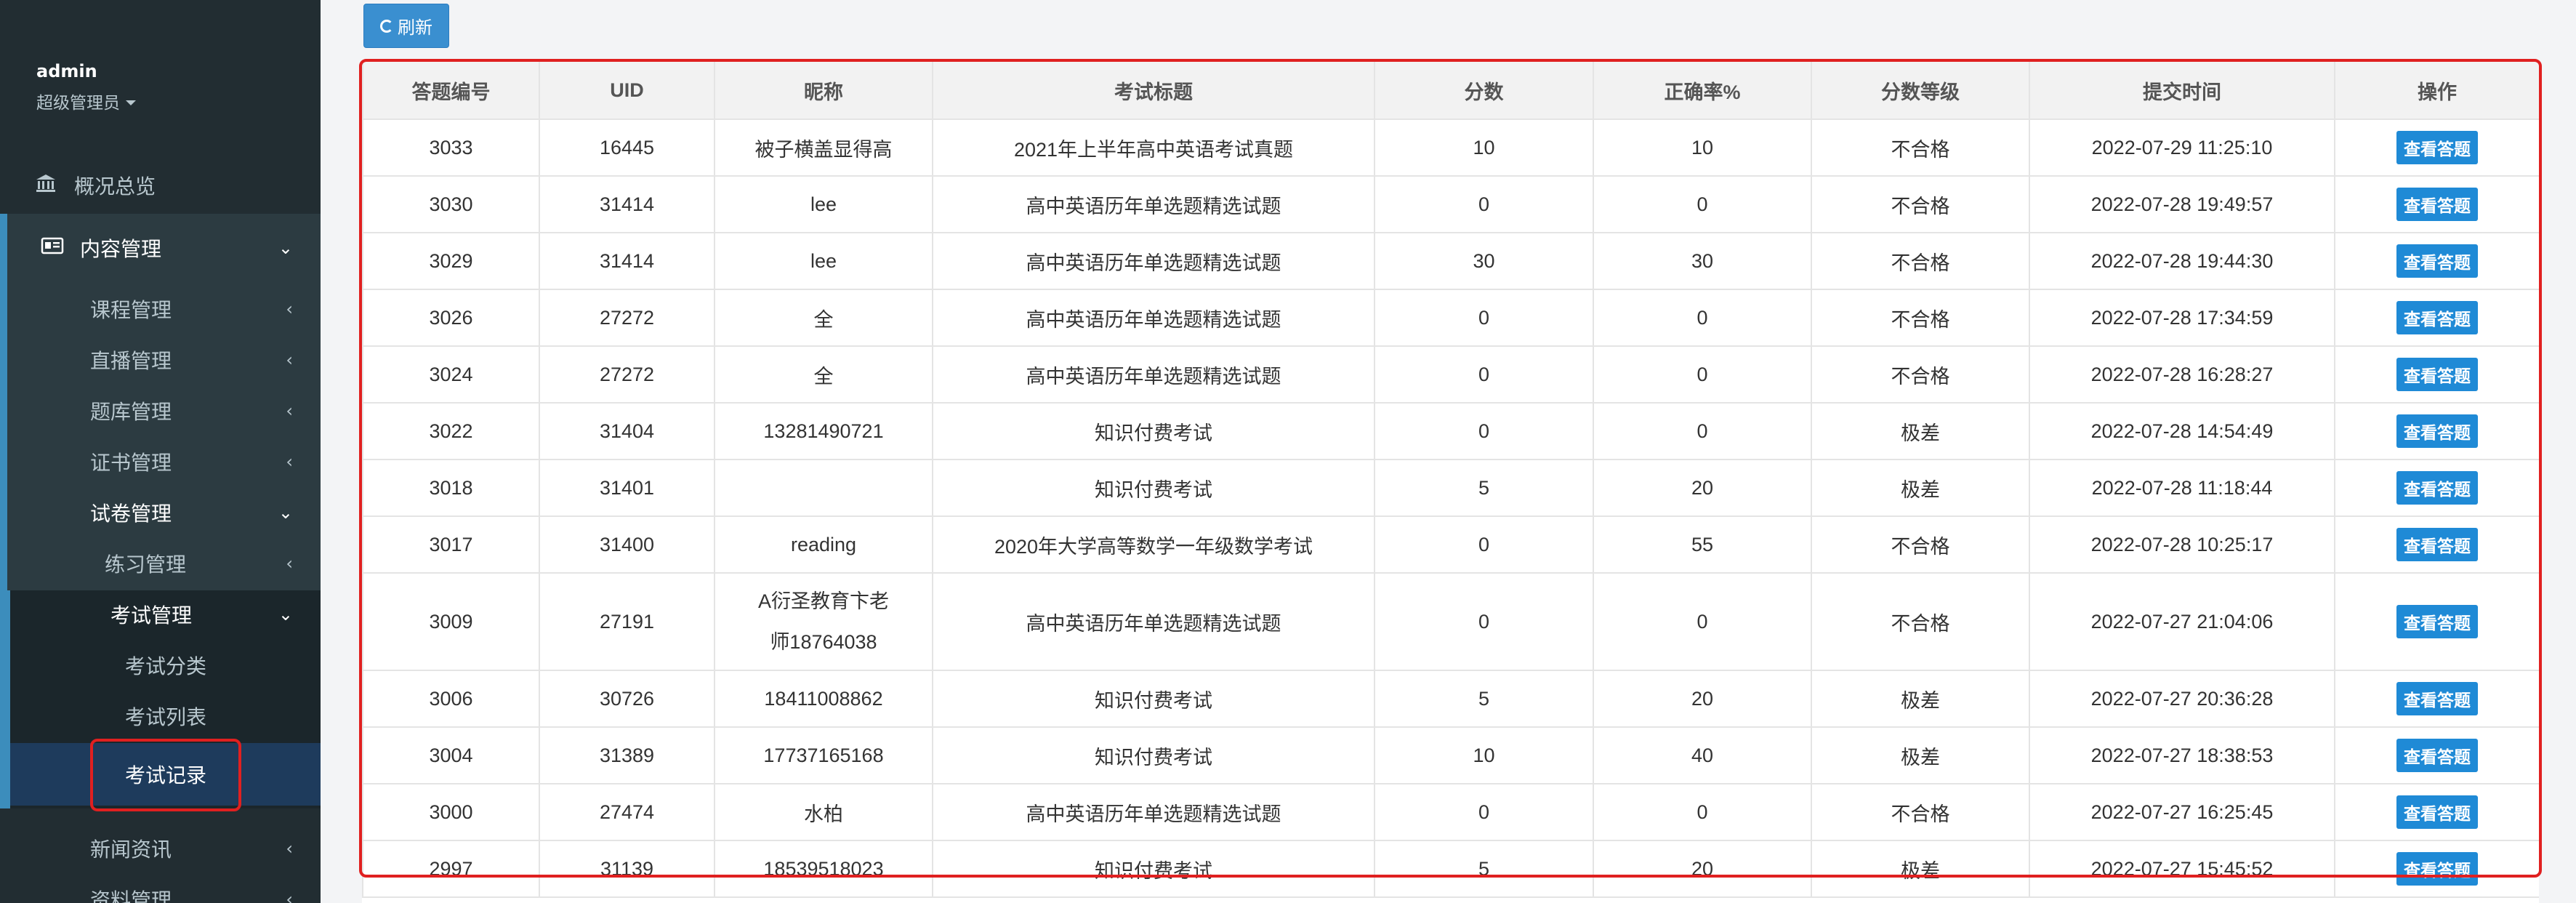 The height and width of the screenshot is (903, 2576). I want to click on sidebar-item-practice-label: 练习管理, so click(146, 565).